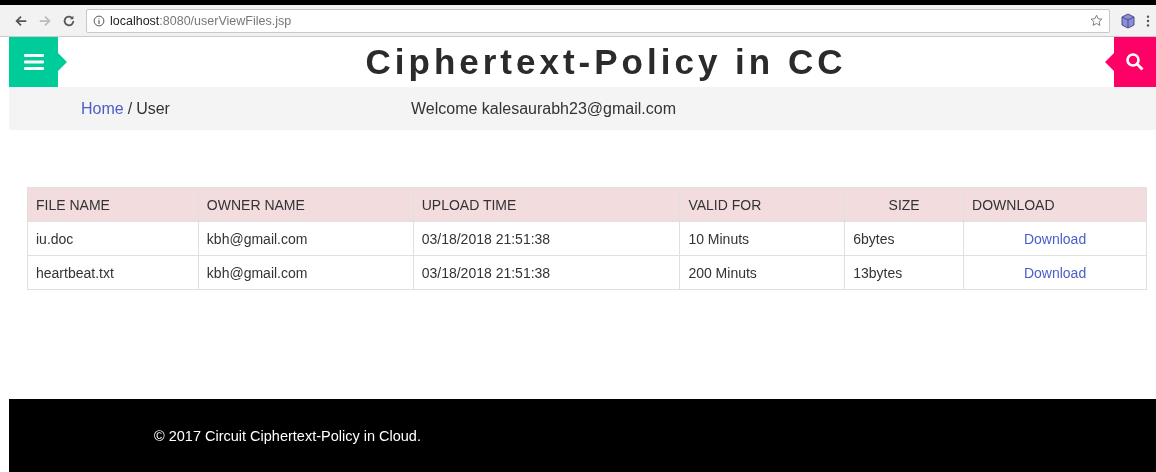 This screenshot has height=472, width=1156. Describe the element at coordinates (598, 20) in the screenshot. I see `address-bar: localhost:8080/userViewFiles.jsp` at that location.